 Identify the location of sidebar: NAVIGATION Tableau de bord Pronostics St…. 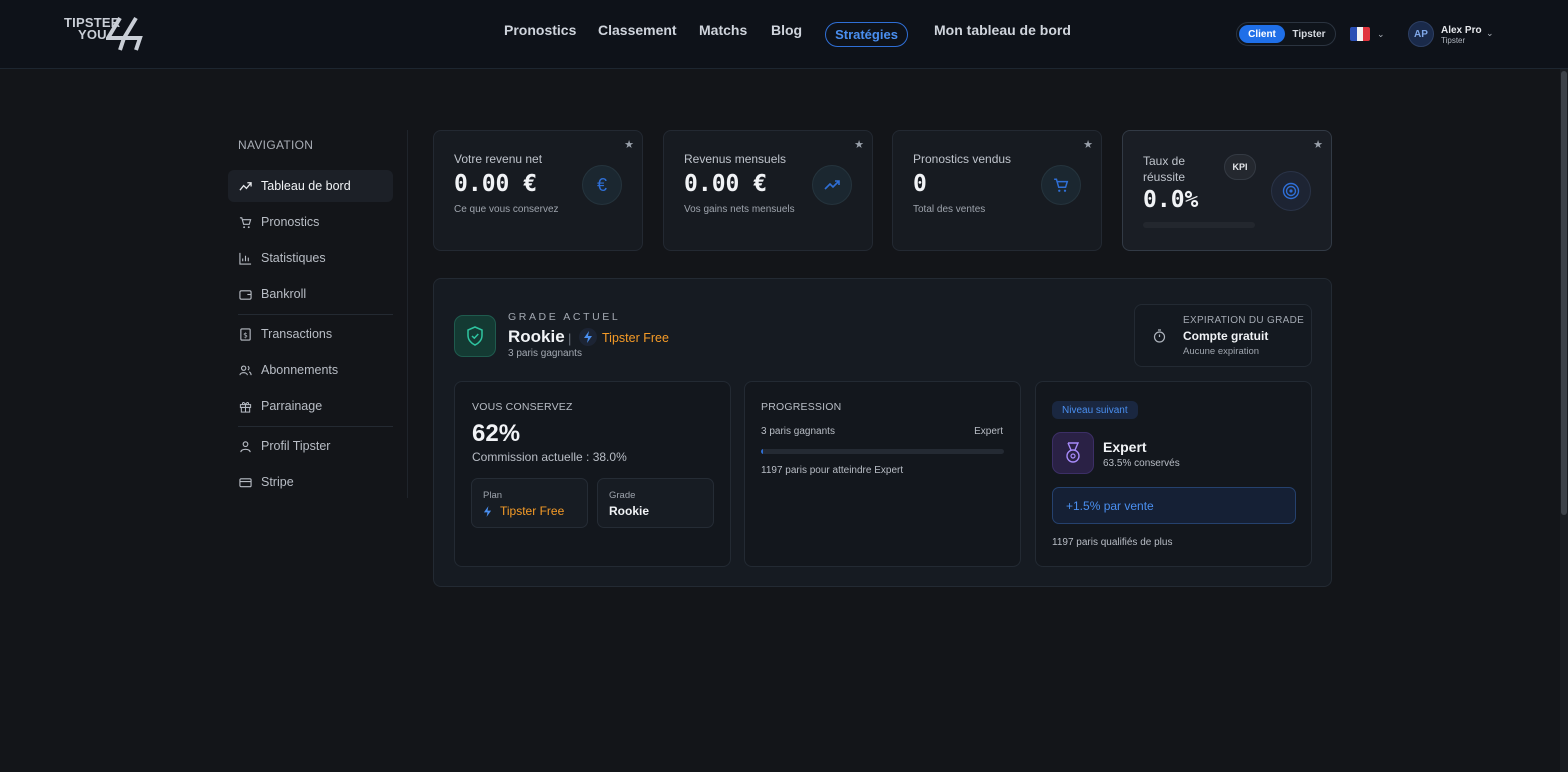
(318, 314).